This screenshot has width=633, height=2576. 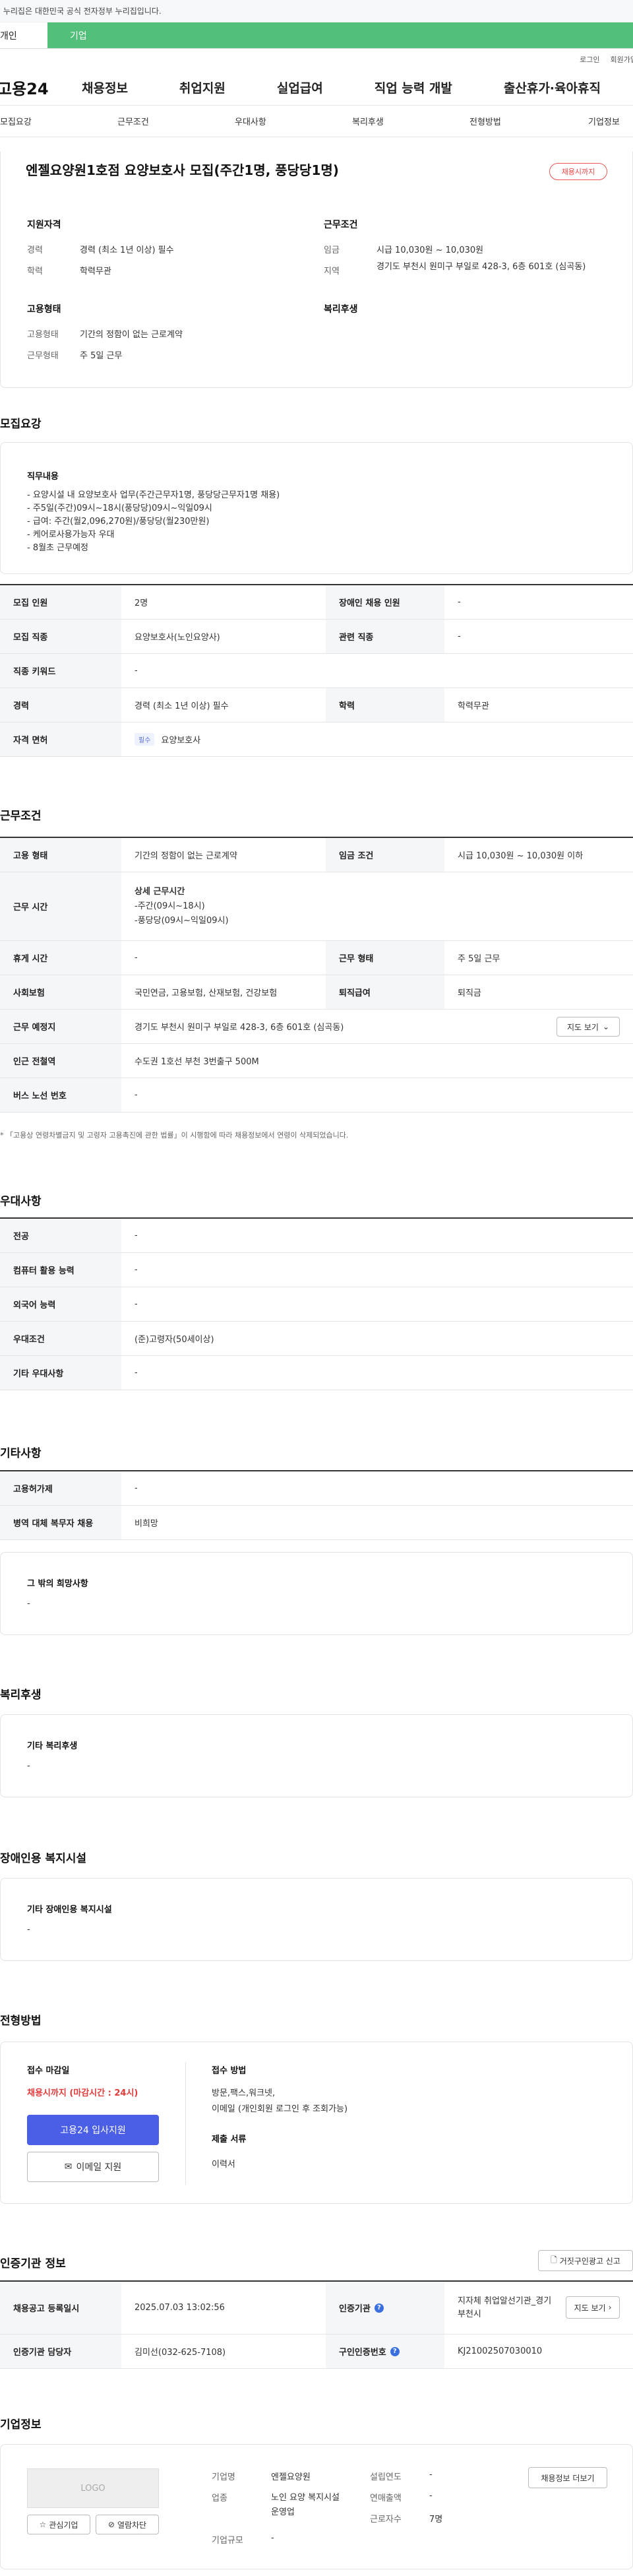 I want to click on area-label: 지역, so click(x=332, y=271).